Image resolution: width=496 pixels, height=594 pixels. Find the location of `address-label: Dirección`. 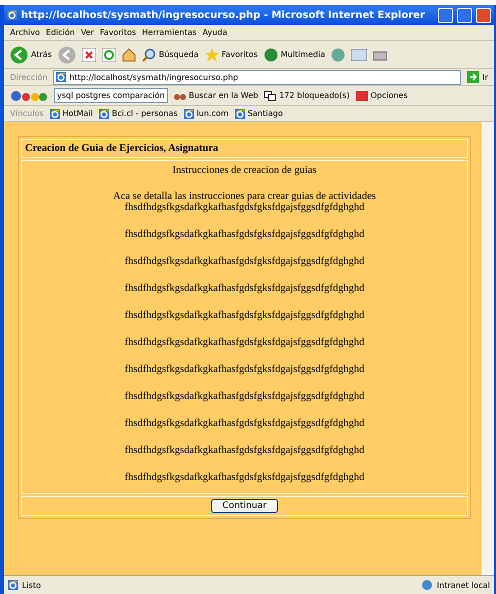

address-label: Dirección is located at coordinates (29, 77).